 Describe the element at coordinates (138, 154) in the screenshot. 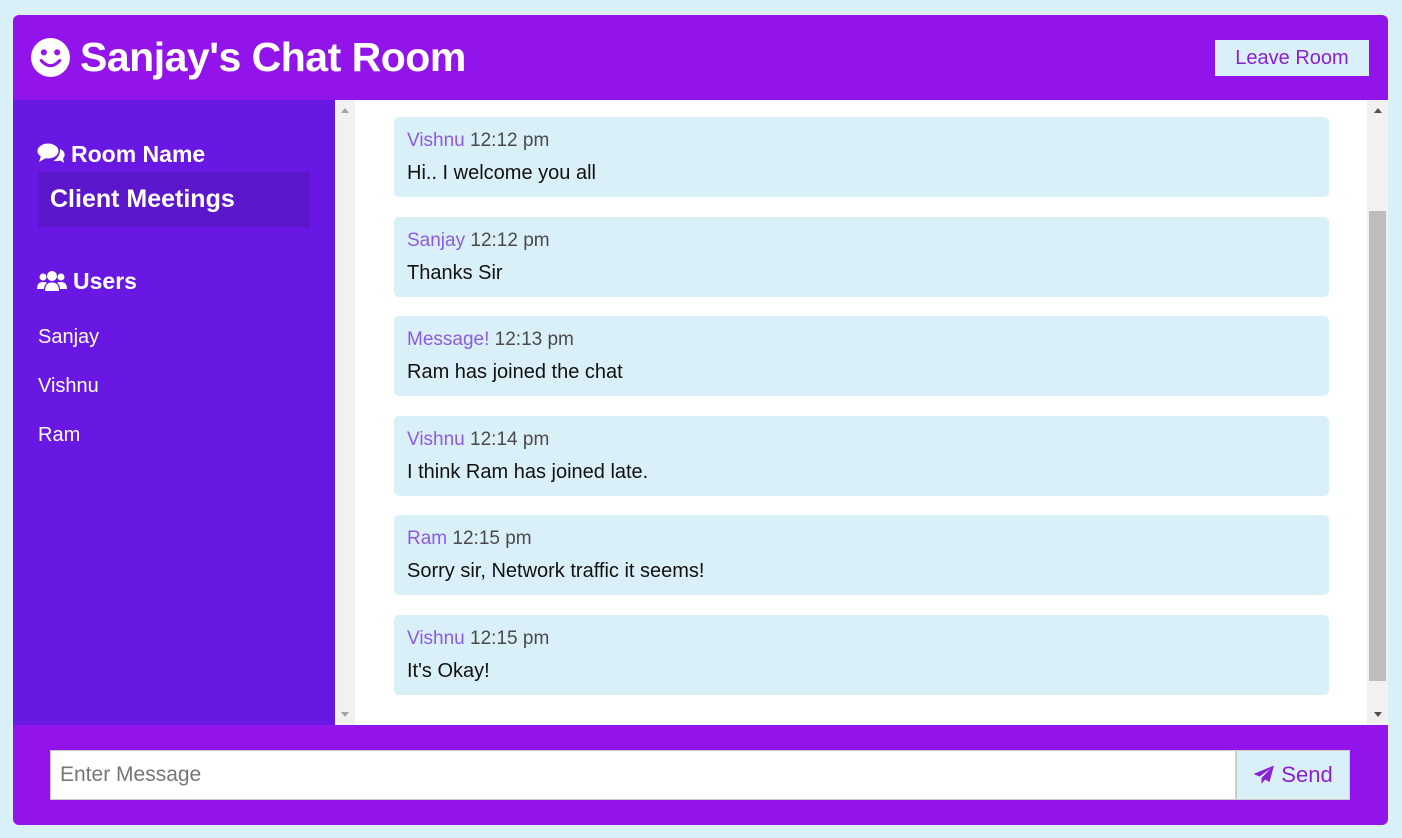

I see `room-name-heading-label: Room Name` at that location.